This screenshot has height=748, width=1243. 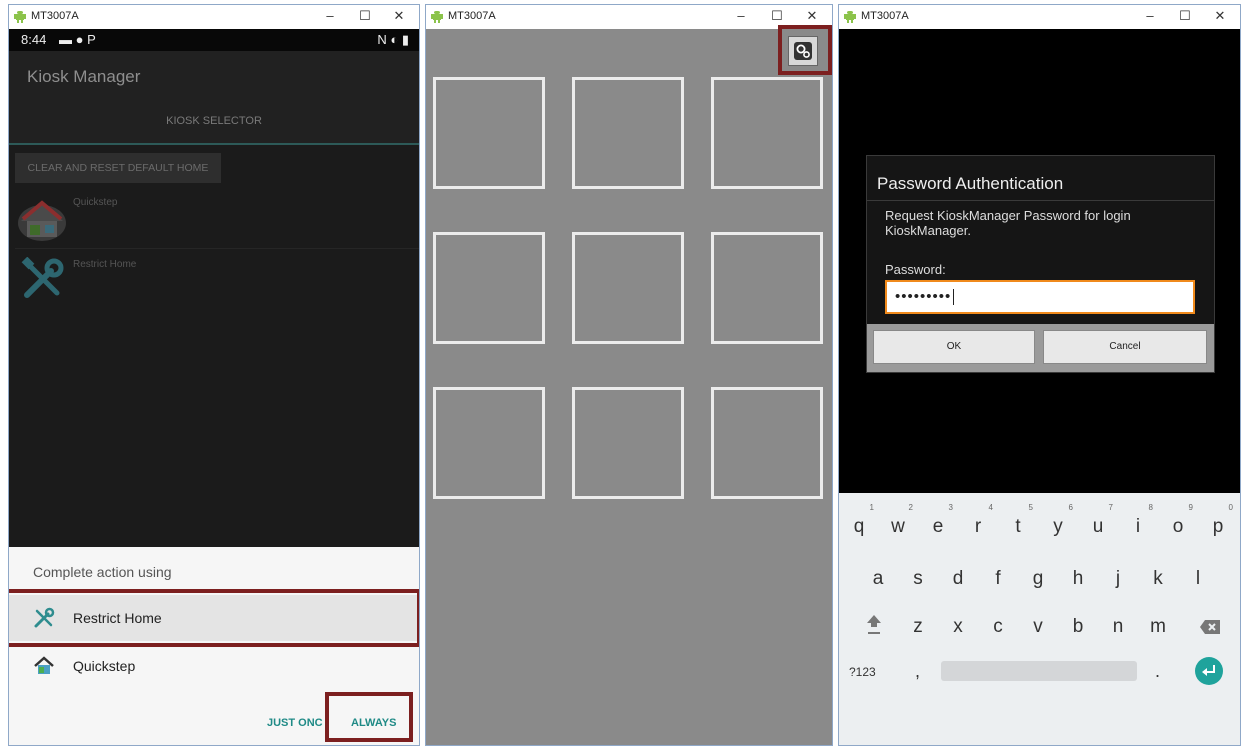 What do you see at coordinates (998, 579) in the screenshot?
I see `key-f: f` at bounding box center [998, 579].